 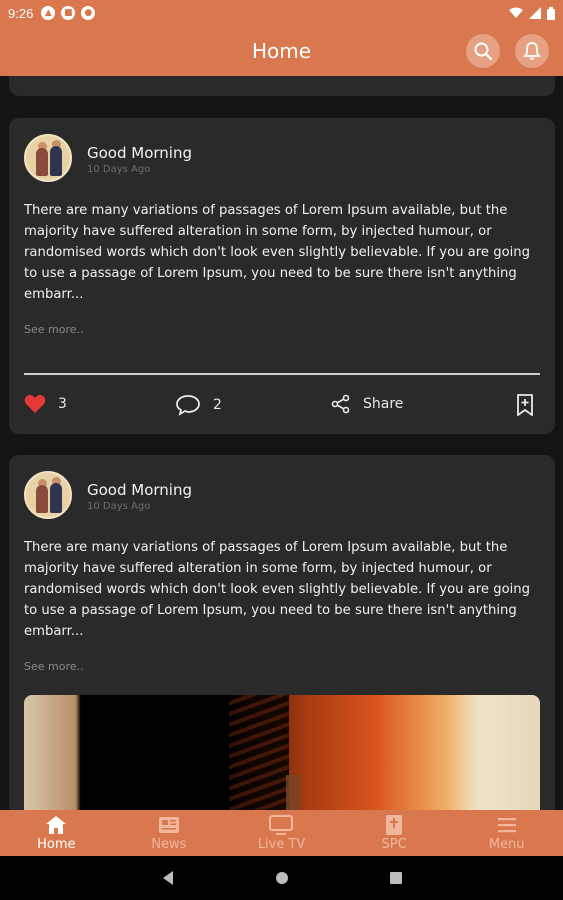 I want to click on news-icon, so click(x=169, y=825).